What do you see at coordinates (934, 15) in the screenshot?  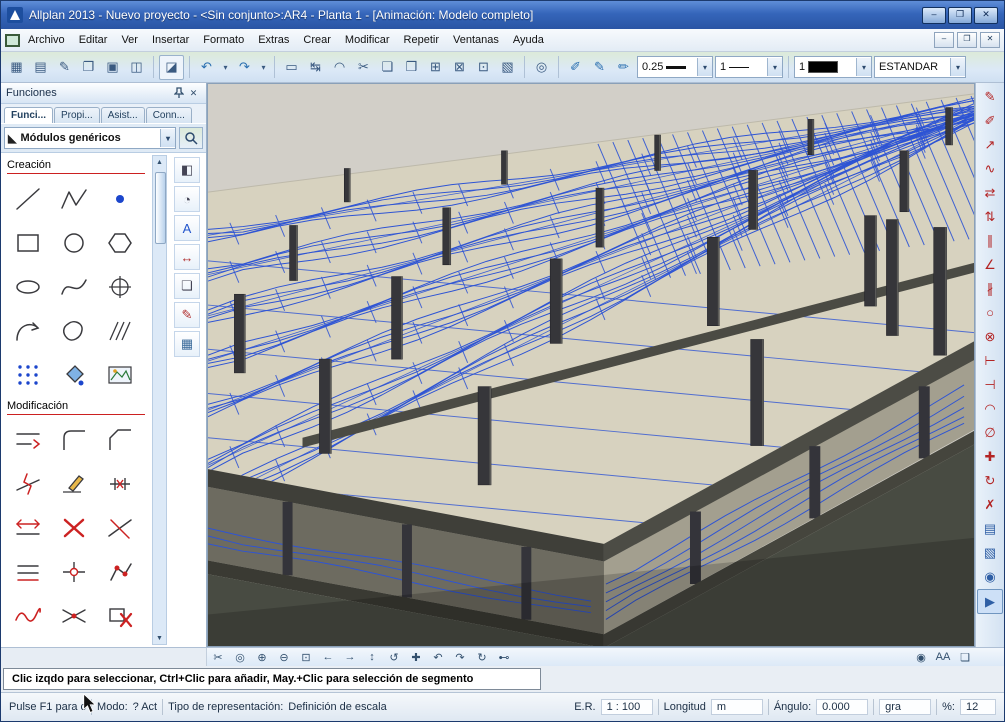 I see `minimize-button: –` at bounding box center [934, 15].